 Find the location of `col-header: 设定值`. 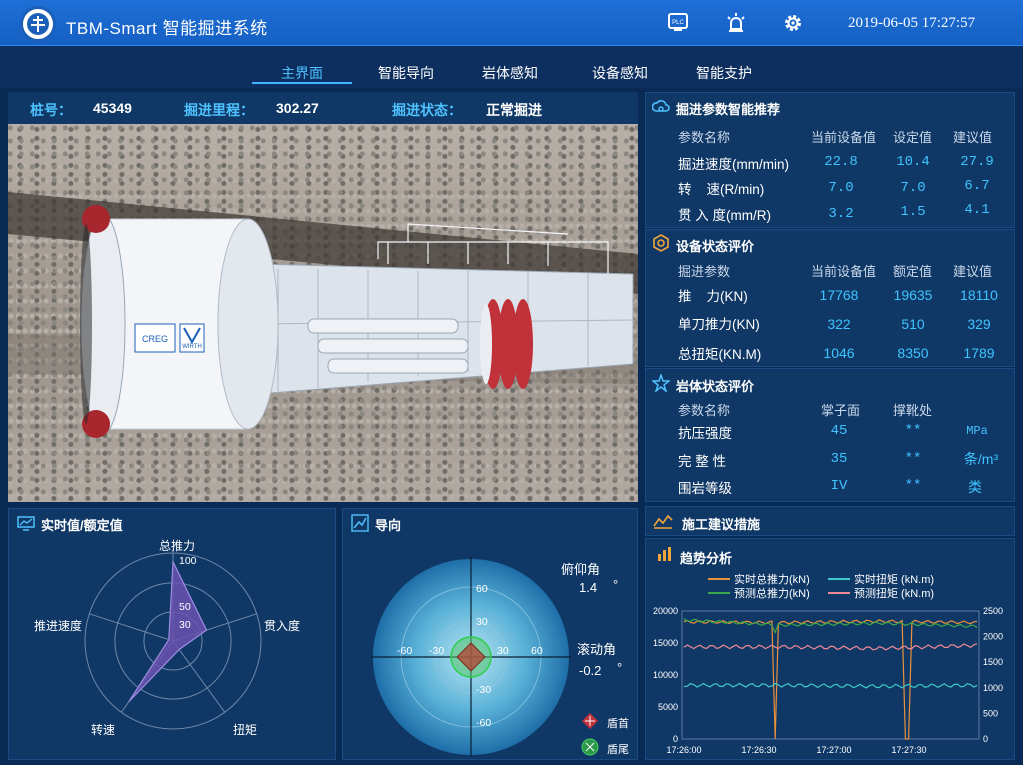

col-header: 设定值 is located at coordinates (913, 137).